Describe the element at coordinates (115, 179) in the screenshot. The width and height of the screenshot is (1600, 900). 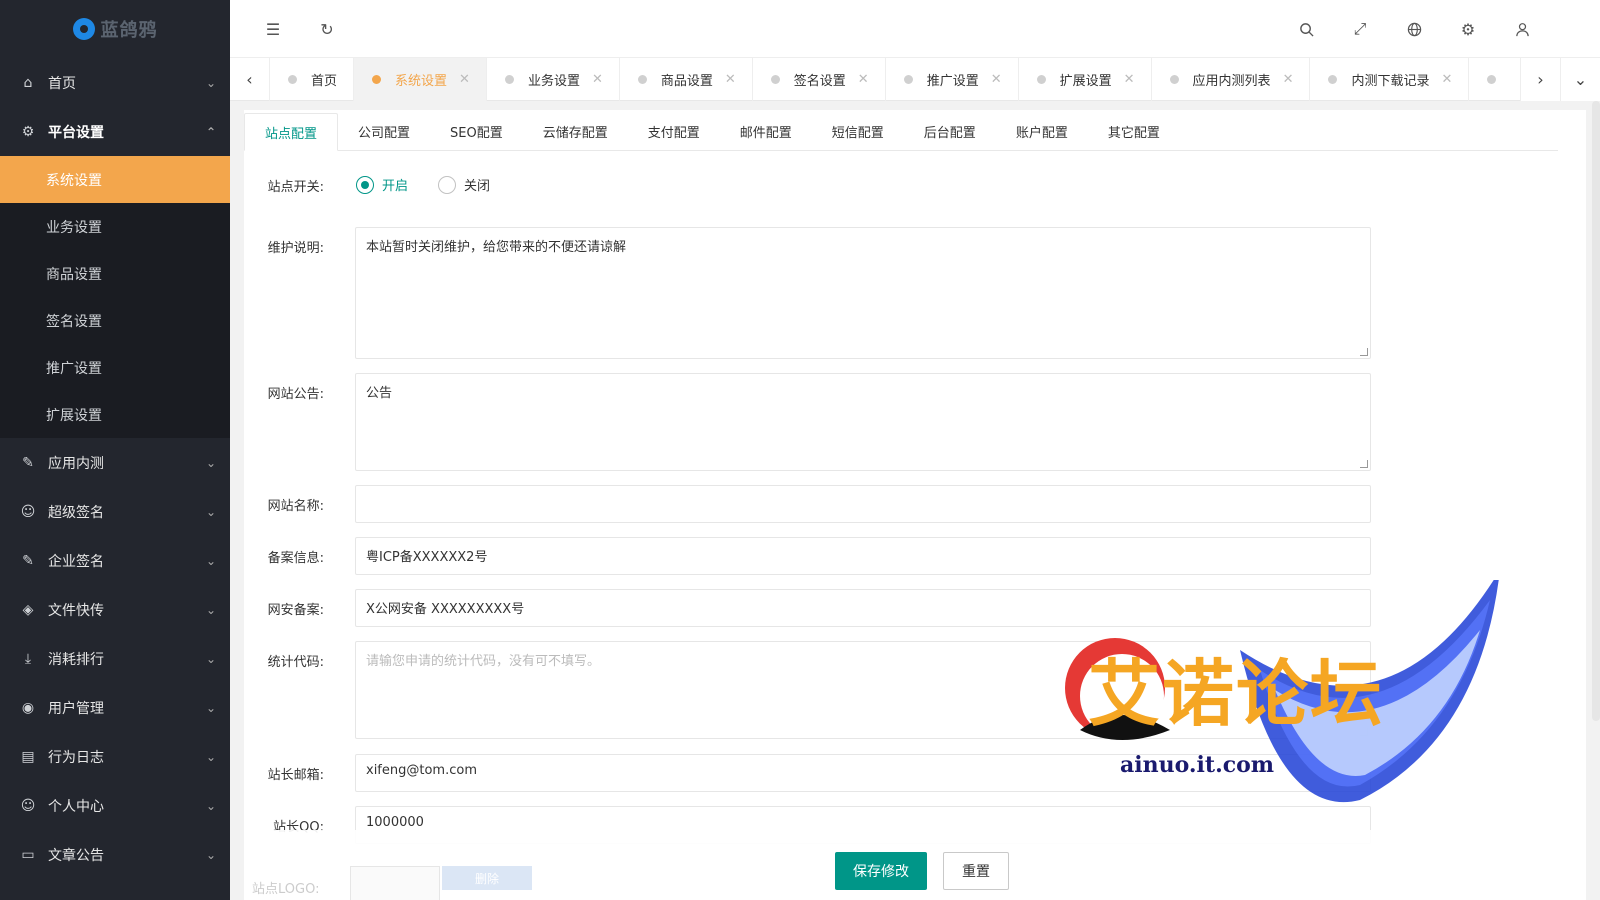
I see `sidebar-subitem-system-settings: 系统设置` at that location.